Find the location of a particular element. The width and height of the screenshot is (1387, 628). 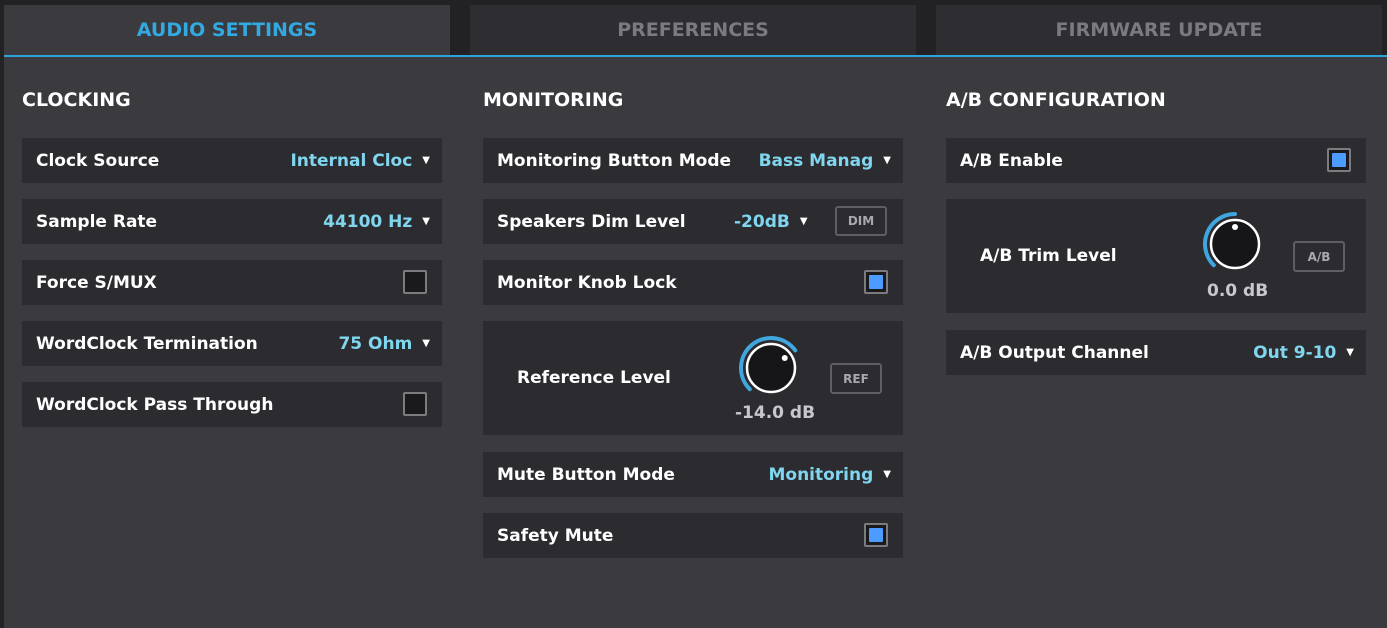

safety-mute-row: Safety Mute is located at coordinates (693, 535).